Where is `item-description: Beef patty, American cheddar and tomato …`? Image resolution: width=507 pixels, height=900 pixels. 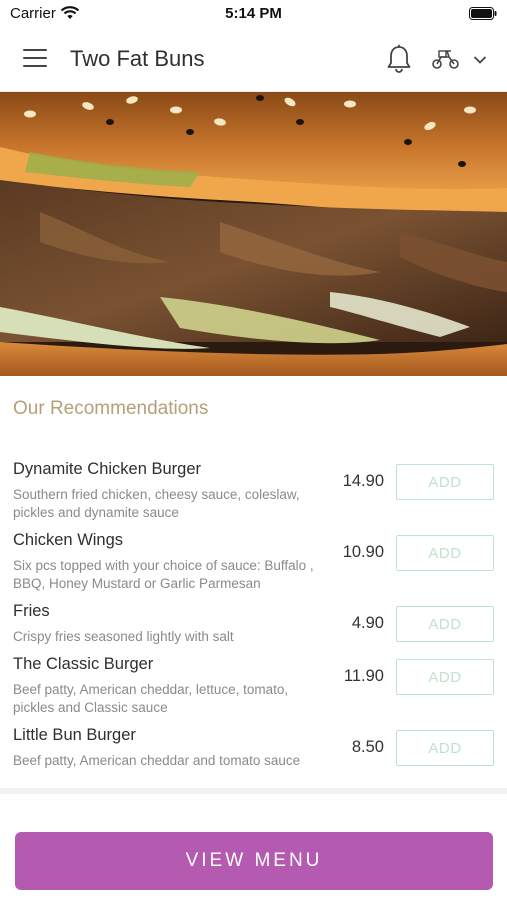
item-description: Beef patty, American cheddar and tomato … is located at coordinates (157, 760).